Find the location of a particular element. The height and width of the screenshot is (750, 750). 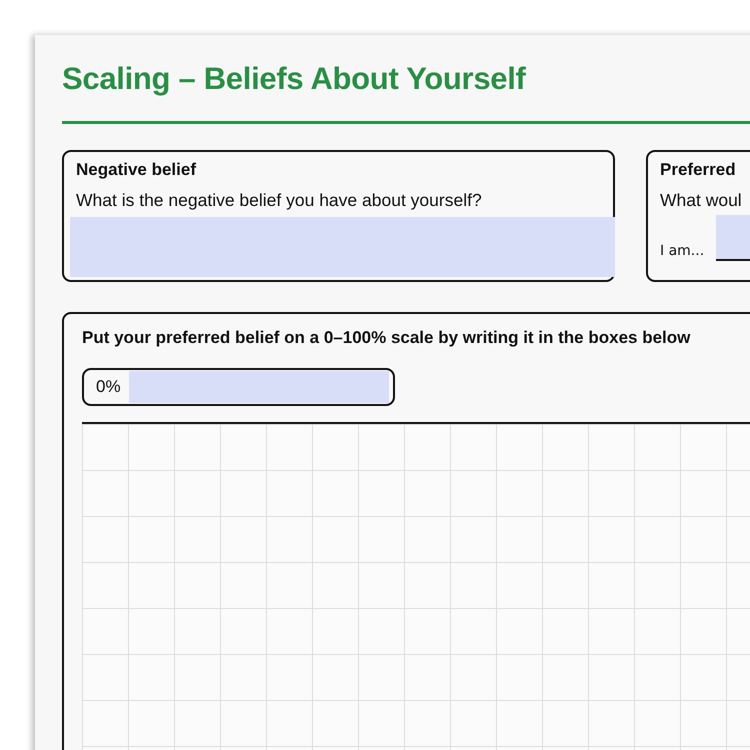

scale-instruction: Put your preferred belief on a 0–100% scale by writing it in the boxes below is located at coordinates (387, 338).